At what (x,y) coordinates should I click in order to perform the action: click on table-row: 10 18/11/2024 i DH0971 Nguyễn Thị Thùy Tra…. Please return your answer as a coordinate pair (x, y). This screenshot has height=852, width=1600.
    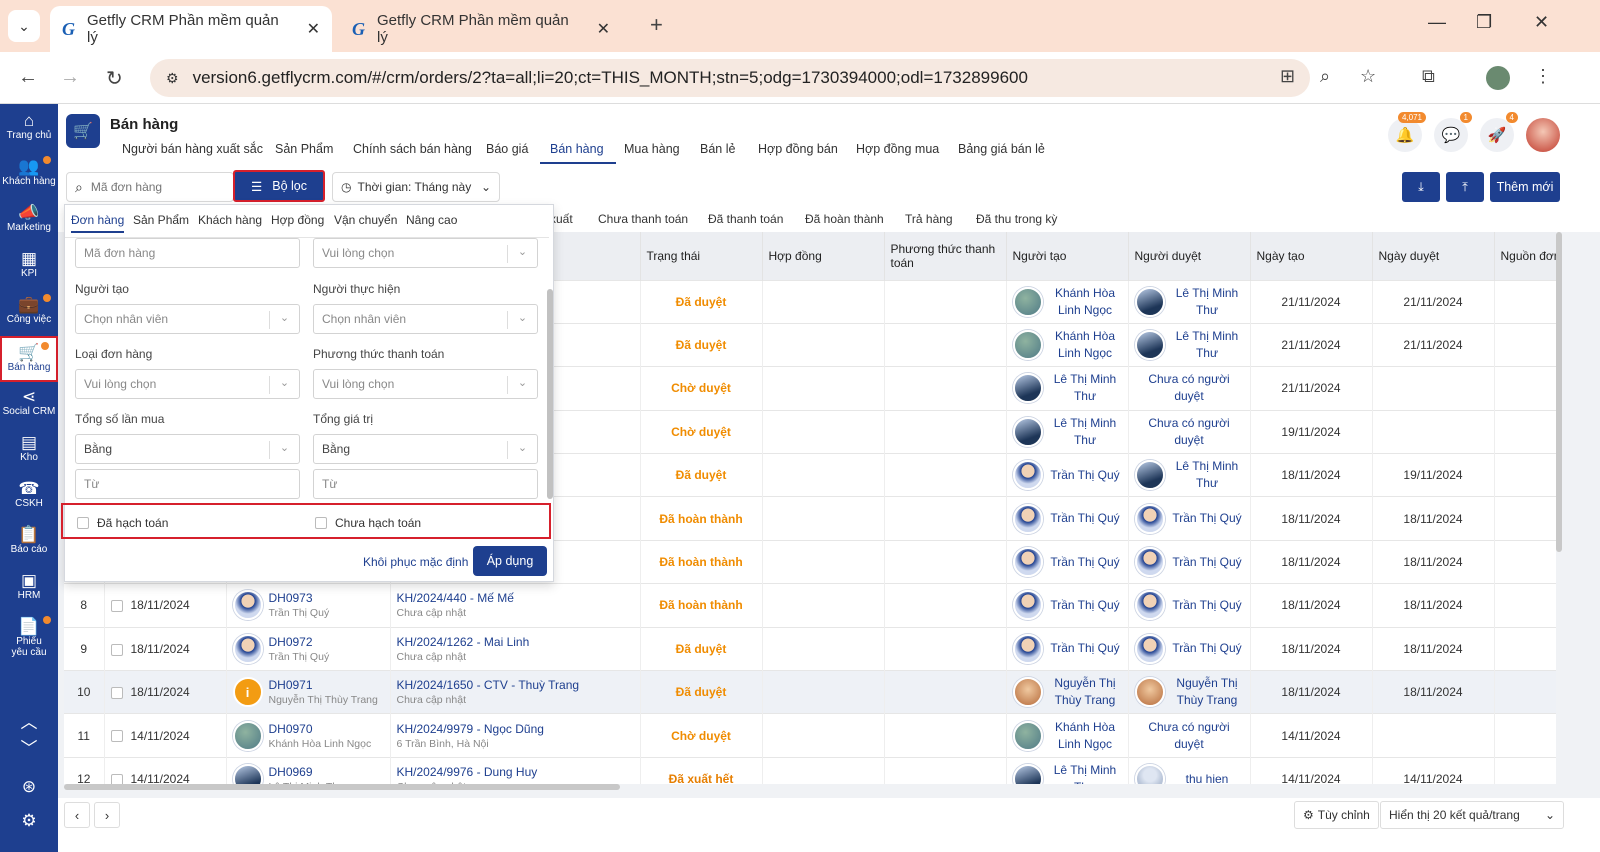
    Looking at the image, I should click on (810, 692).